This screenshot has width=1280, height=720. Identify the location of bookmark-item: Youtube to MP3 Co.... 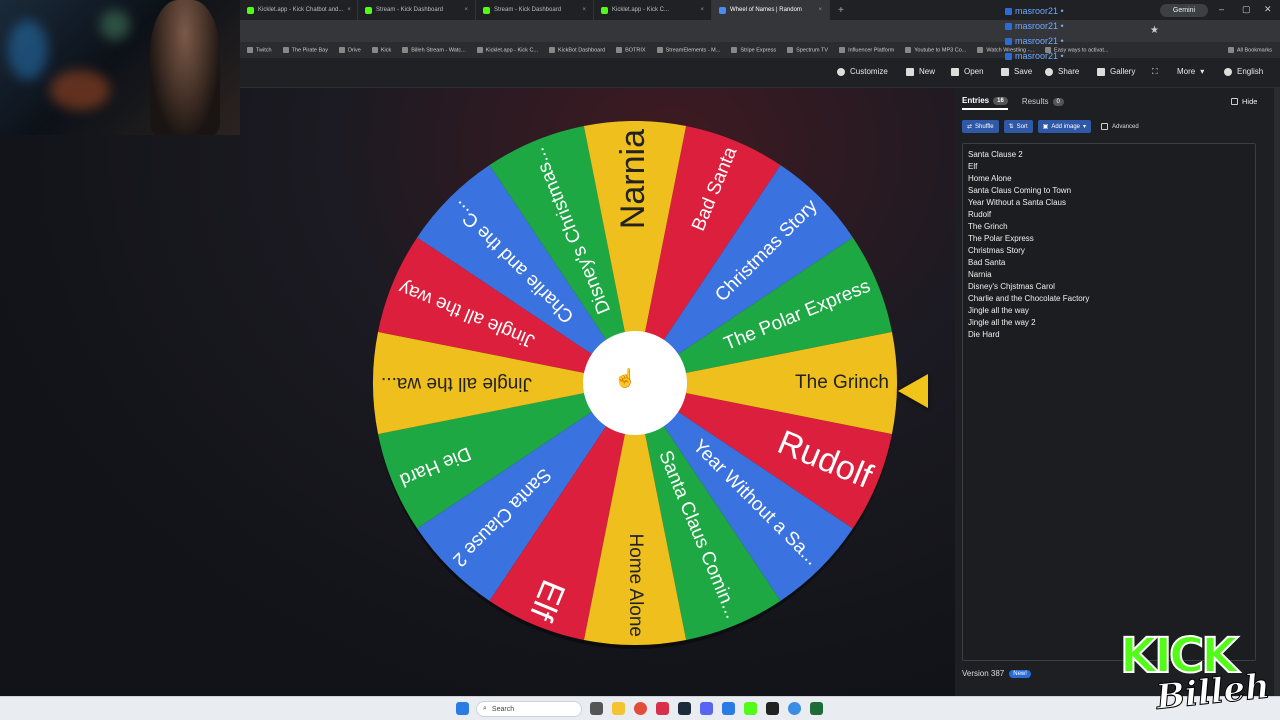
(935, 50).